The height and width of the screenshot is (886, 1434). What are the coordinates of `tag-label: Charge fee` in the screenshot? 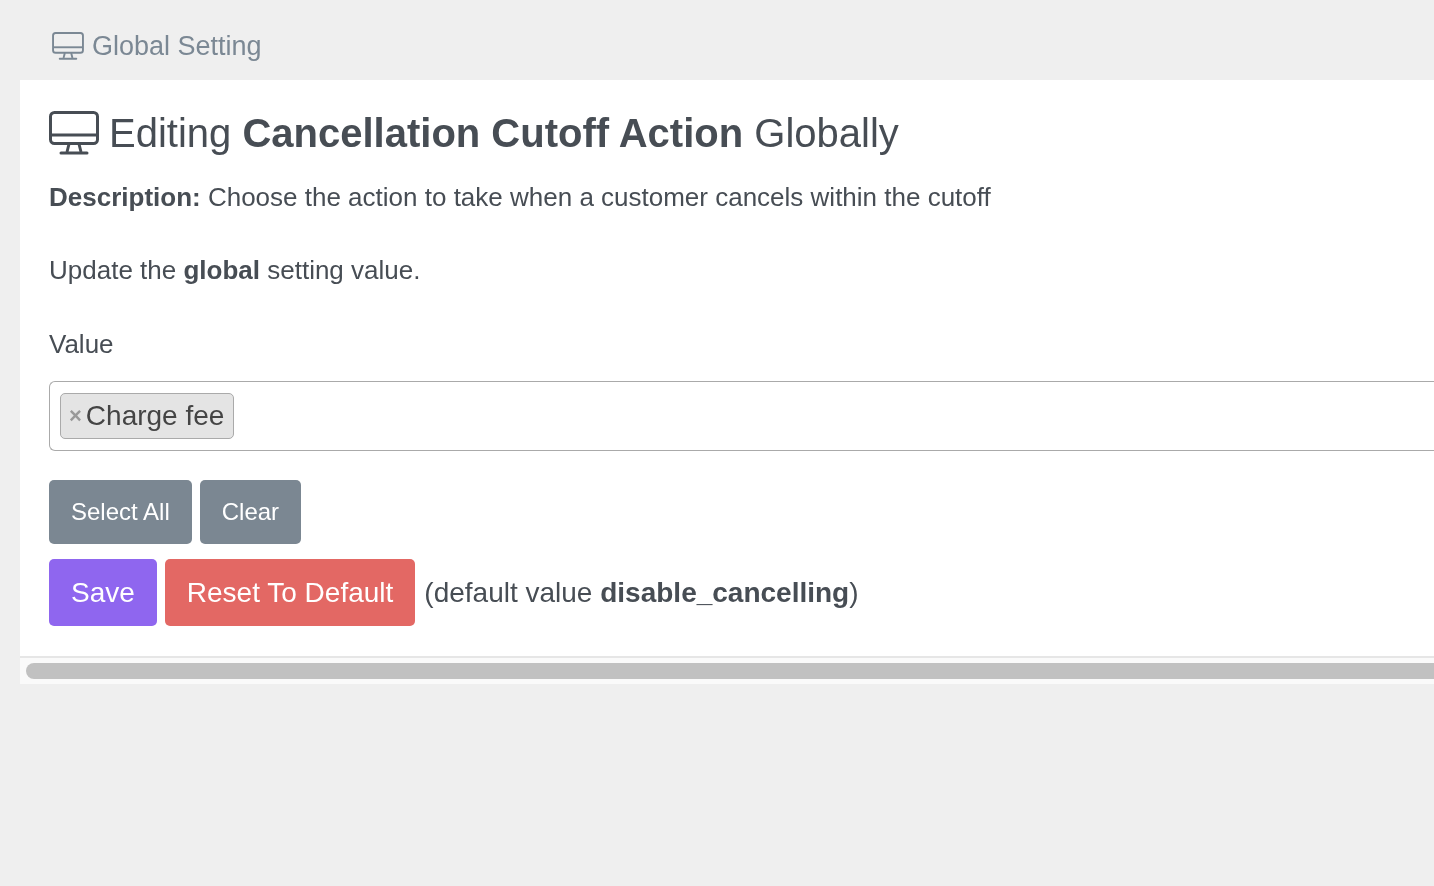 It's located at (155, 416).